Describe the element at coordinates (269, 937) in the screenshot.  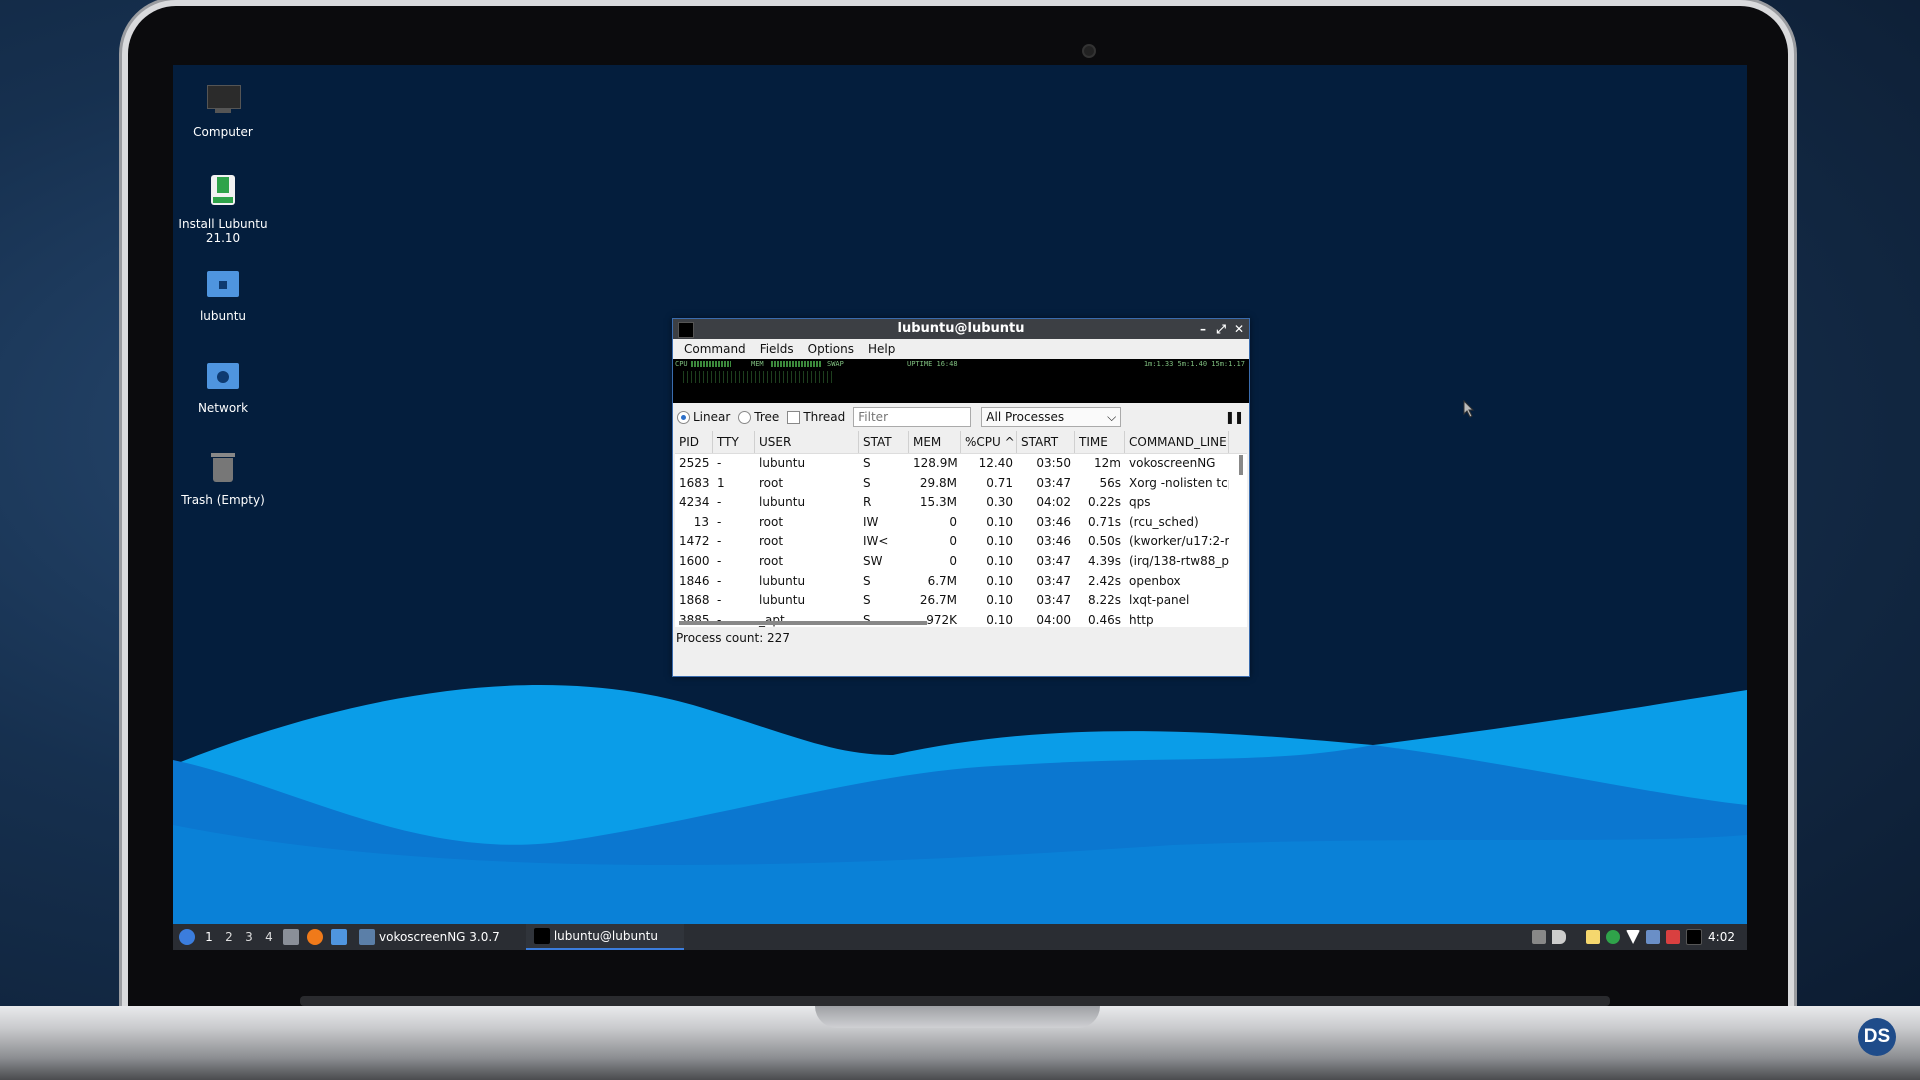
I see `workspace-4: 4` at that location.